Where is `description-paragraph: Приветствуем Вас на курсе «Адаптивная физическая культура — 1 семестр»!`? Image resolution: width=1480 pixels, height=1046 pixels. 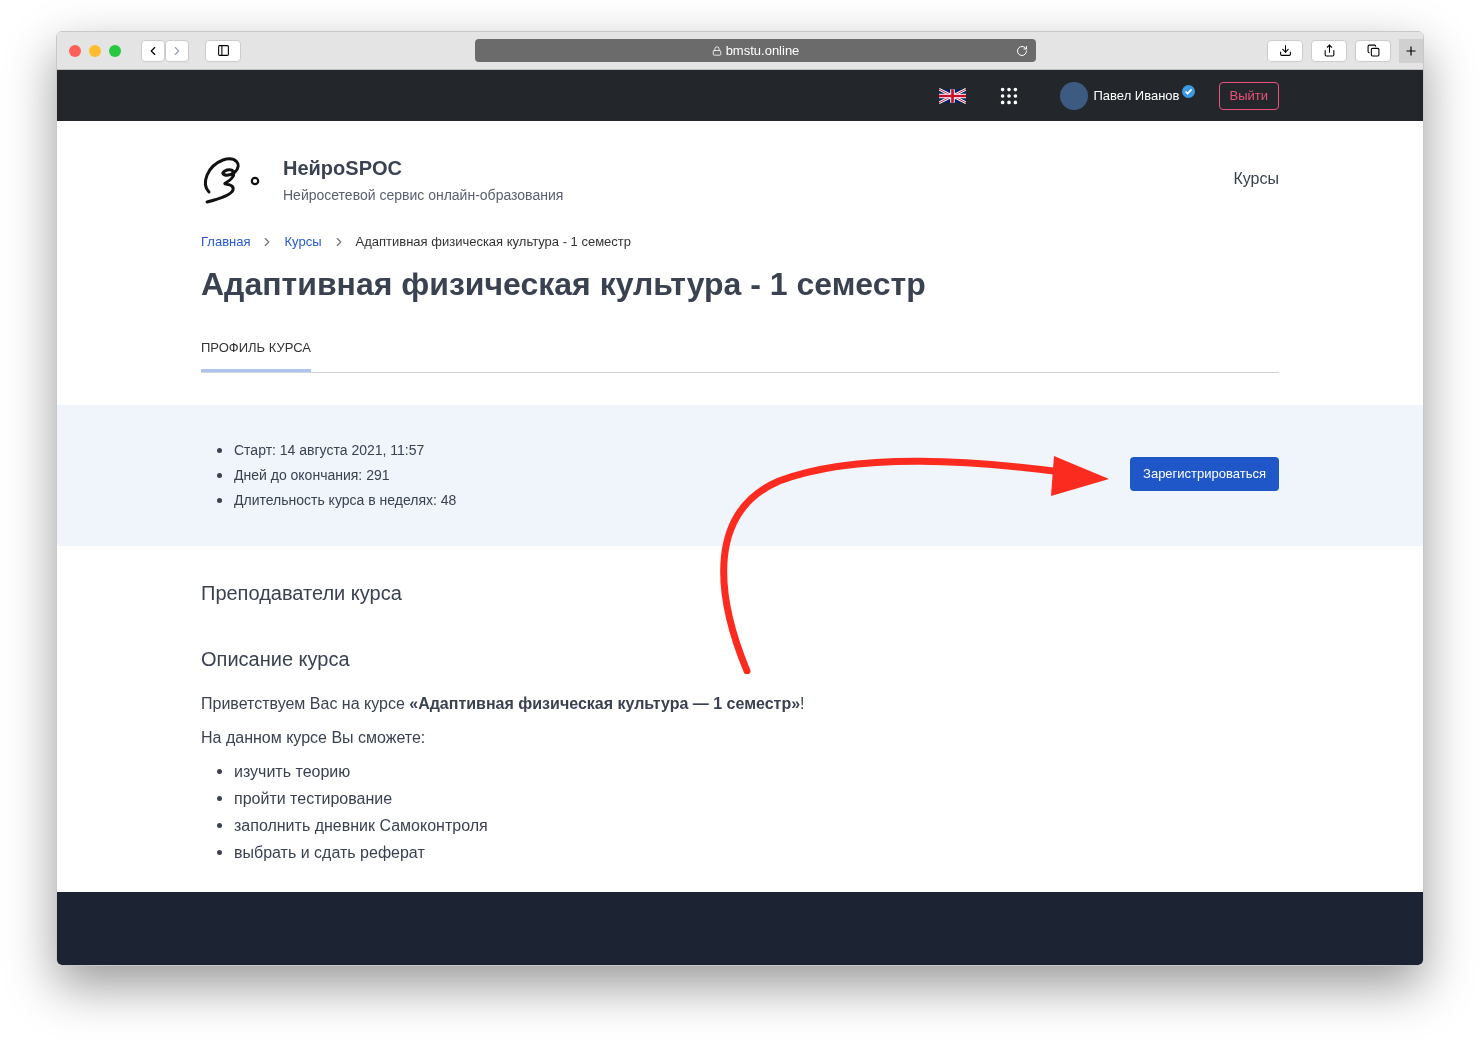 description-paragraph: Приветствуем Вас на курсе «Адаптивная физическая культура — 1 семестр»! is located at coordinates (503, 704).